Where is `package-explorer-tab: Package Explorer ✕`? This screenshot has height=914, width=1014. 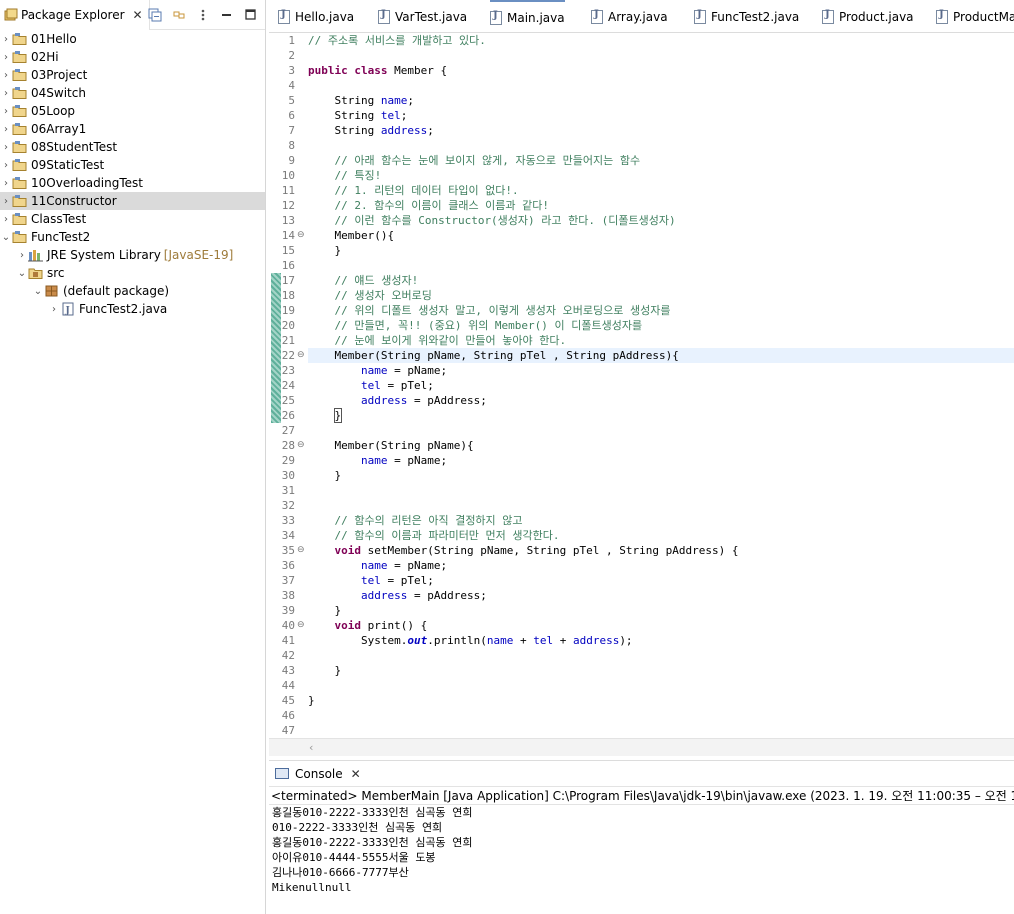
package-explorer-tab: Package Explorer ✕ is located at coordinates (75, 15).